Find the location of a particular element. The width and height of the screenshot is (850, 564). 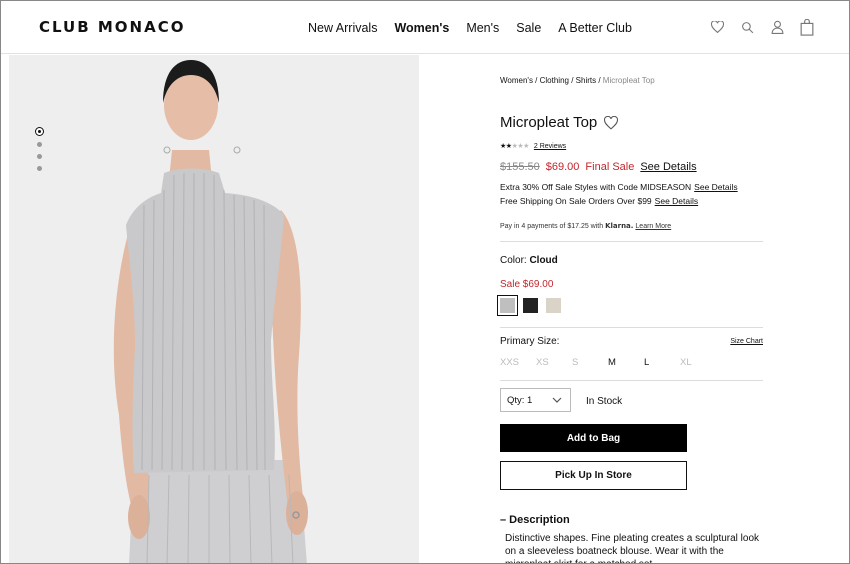

user-icon is located at coordinates (777, 27).